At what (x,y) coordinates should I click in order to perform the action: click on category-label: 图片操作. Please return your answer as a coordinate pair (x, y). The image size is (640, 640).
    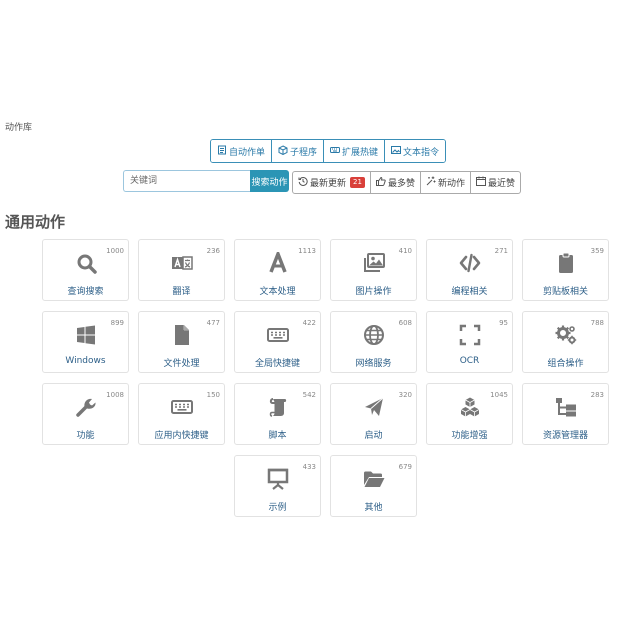
    Looking at the image, I should click on (373, 292).